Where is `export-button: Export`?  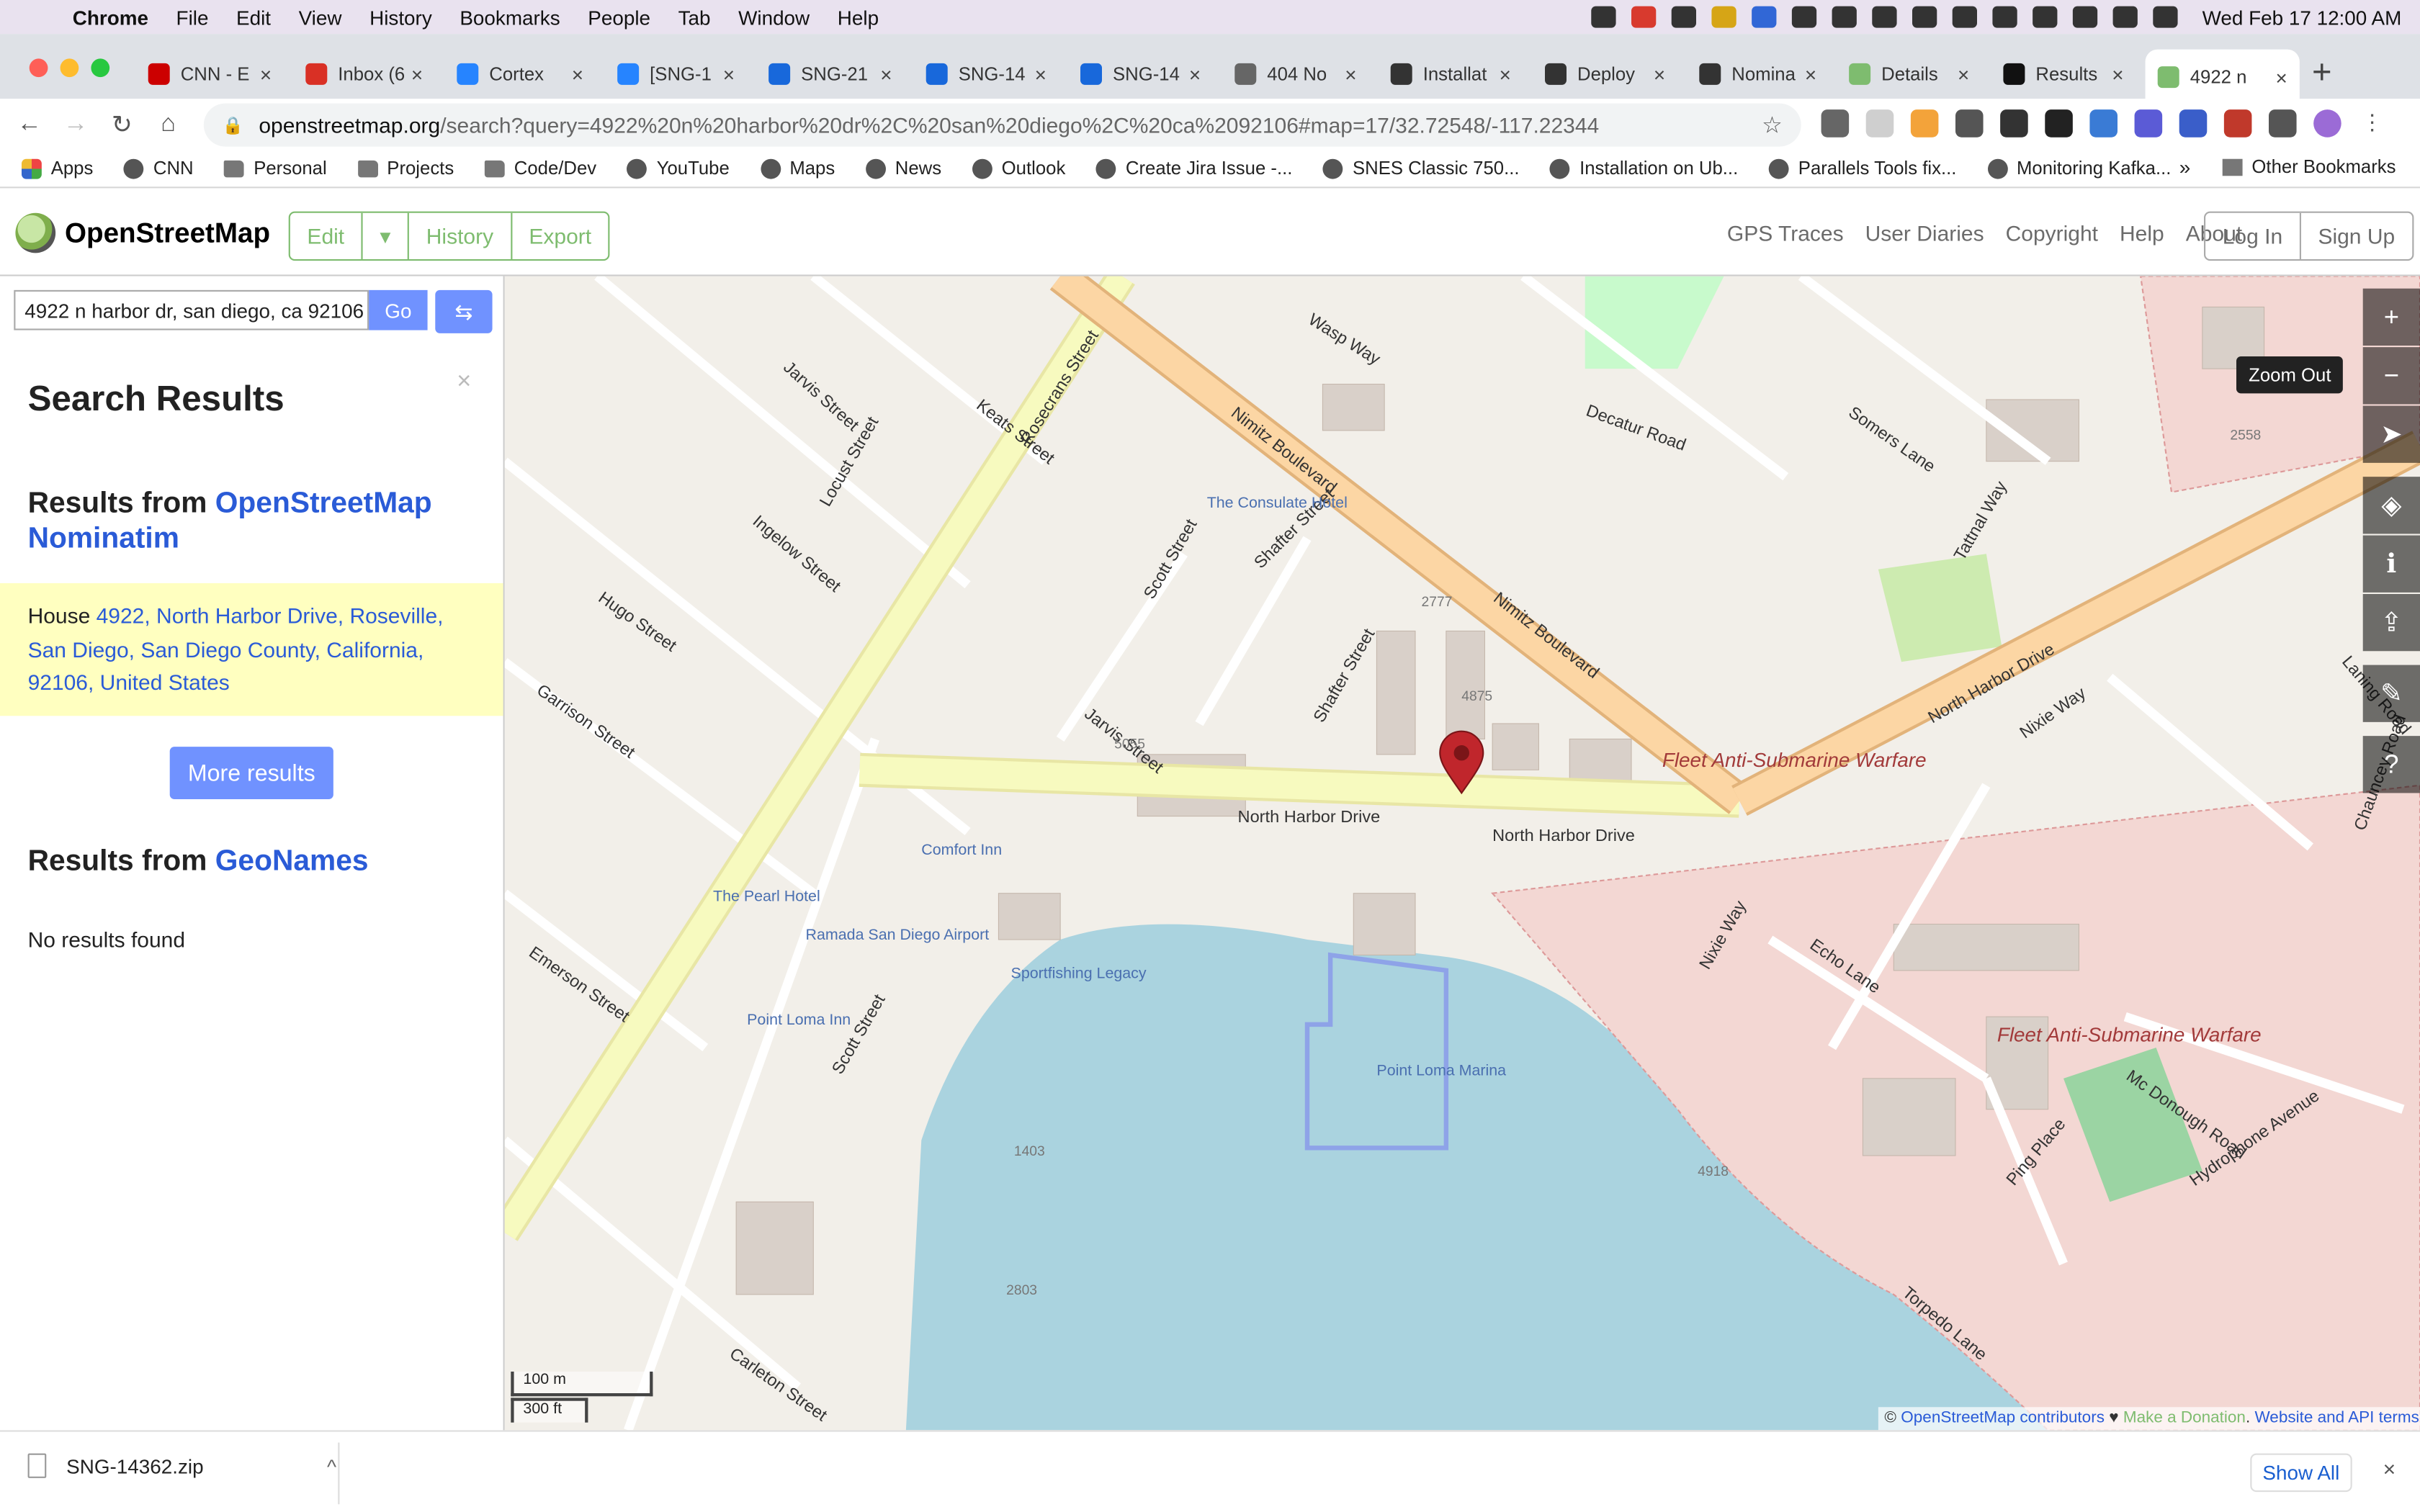 export-button: Export is located at coordinates (560, 236).